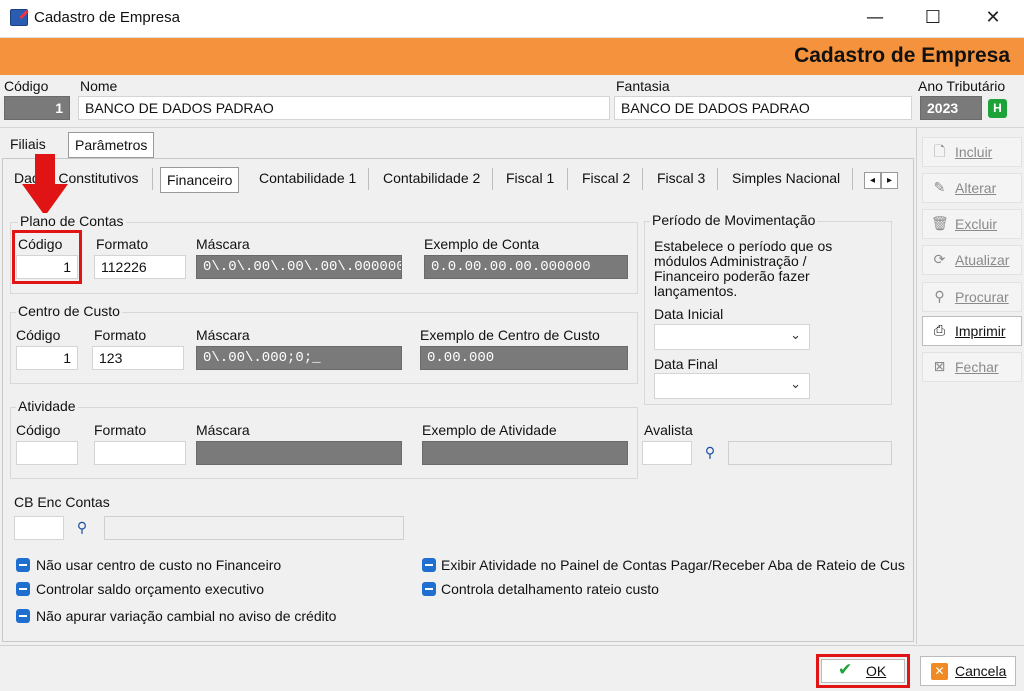  What do you see at coordinates (307, 179) in the screenshot?
I see `tab-contabilidade-1: Contabilidade 1` at bounding box center [307, 179].